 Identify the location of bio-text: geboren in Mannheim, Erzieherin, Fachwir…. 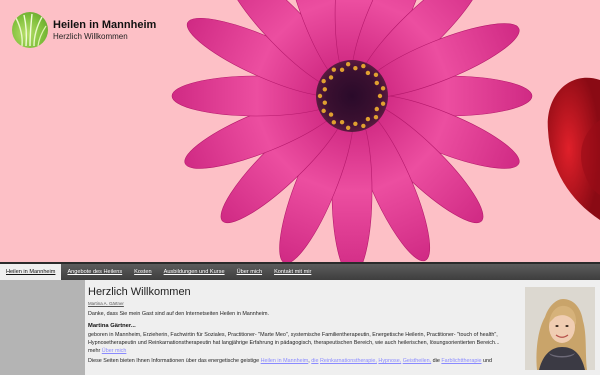
(294, 343).